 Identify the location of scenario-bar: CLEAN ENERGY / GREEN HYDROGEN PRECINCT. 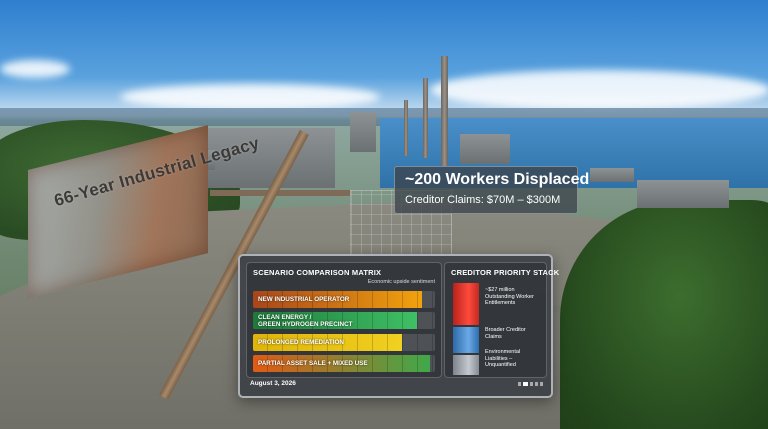
(344, 320).